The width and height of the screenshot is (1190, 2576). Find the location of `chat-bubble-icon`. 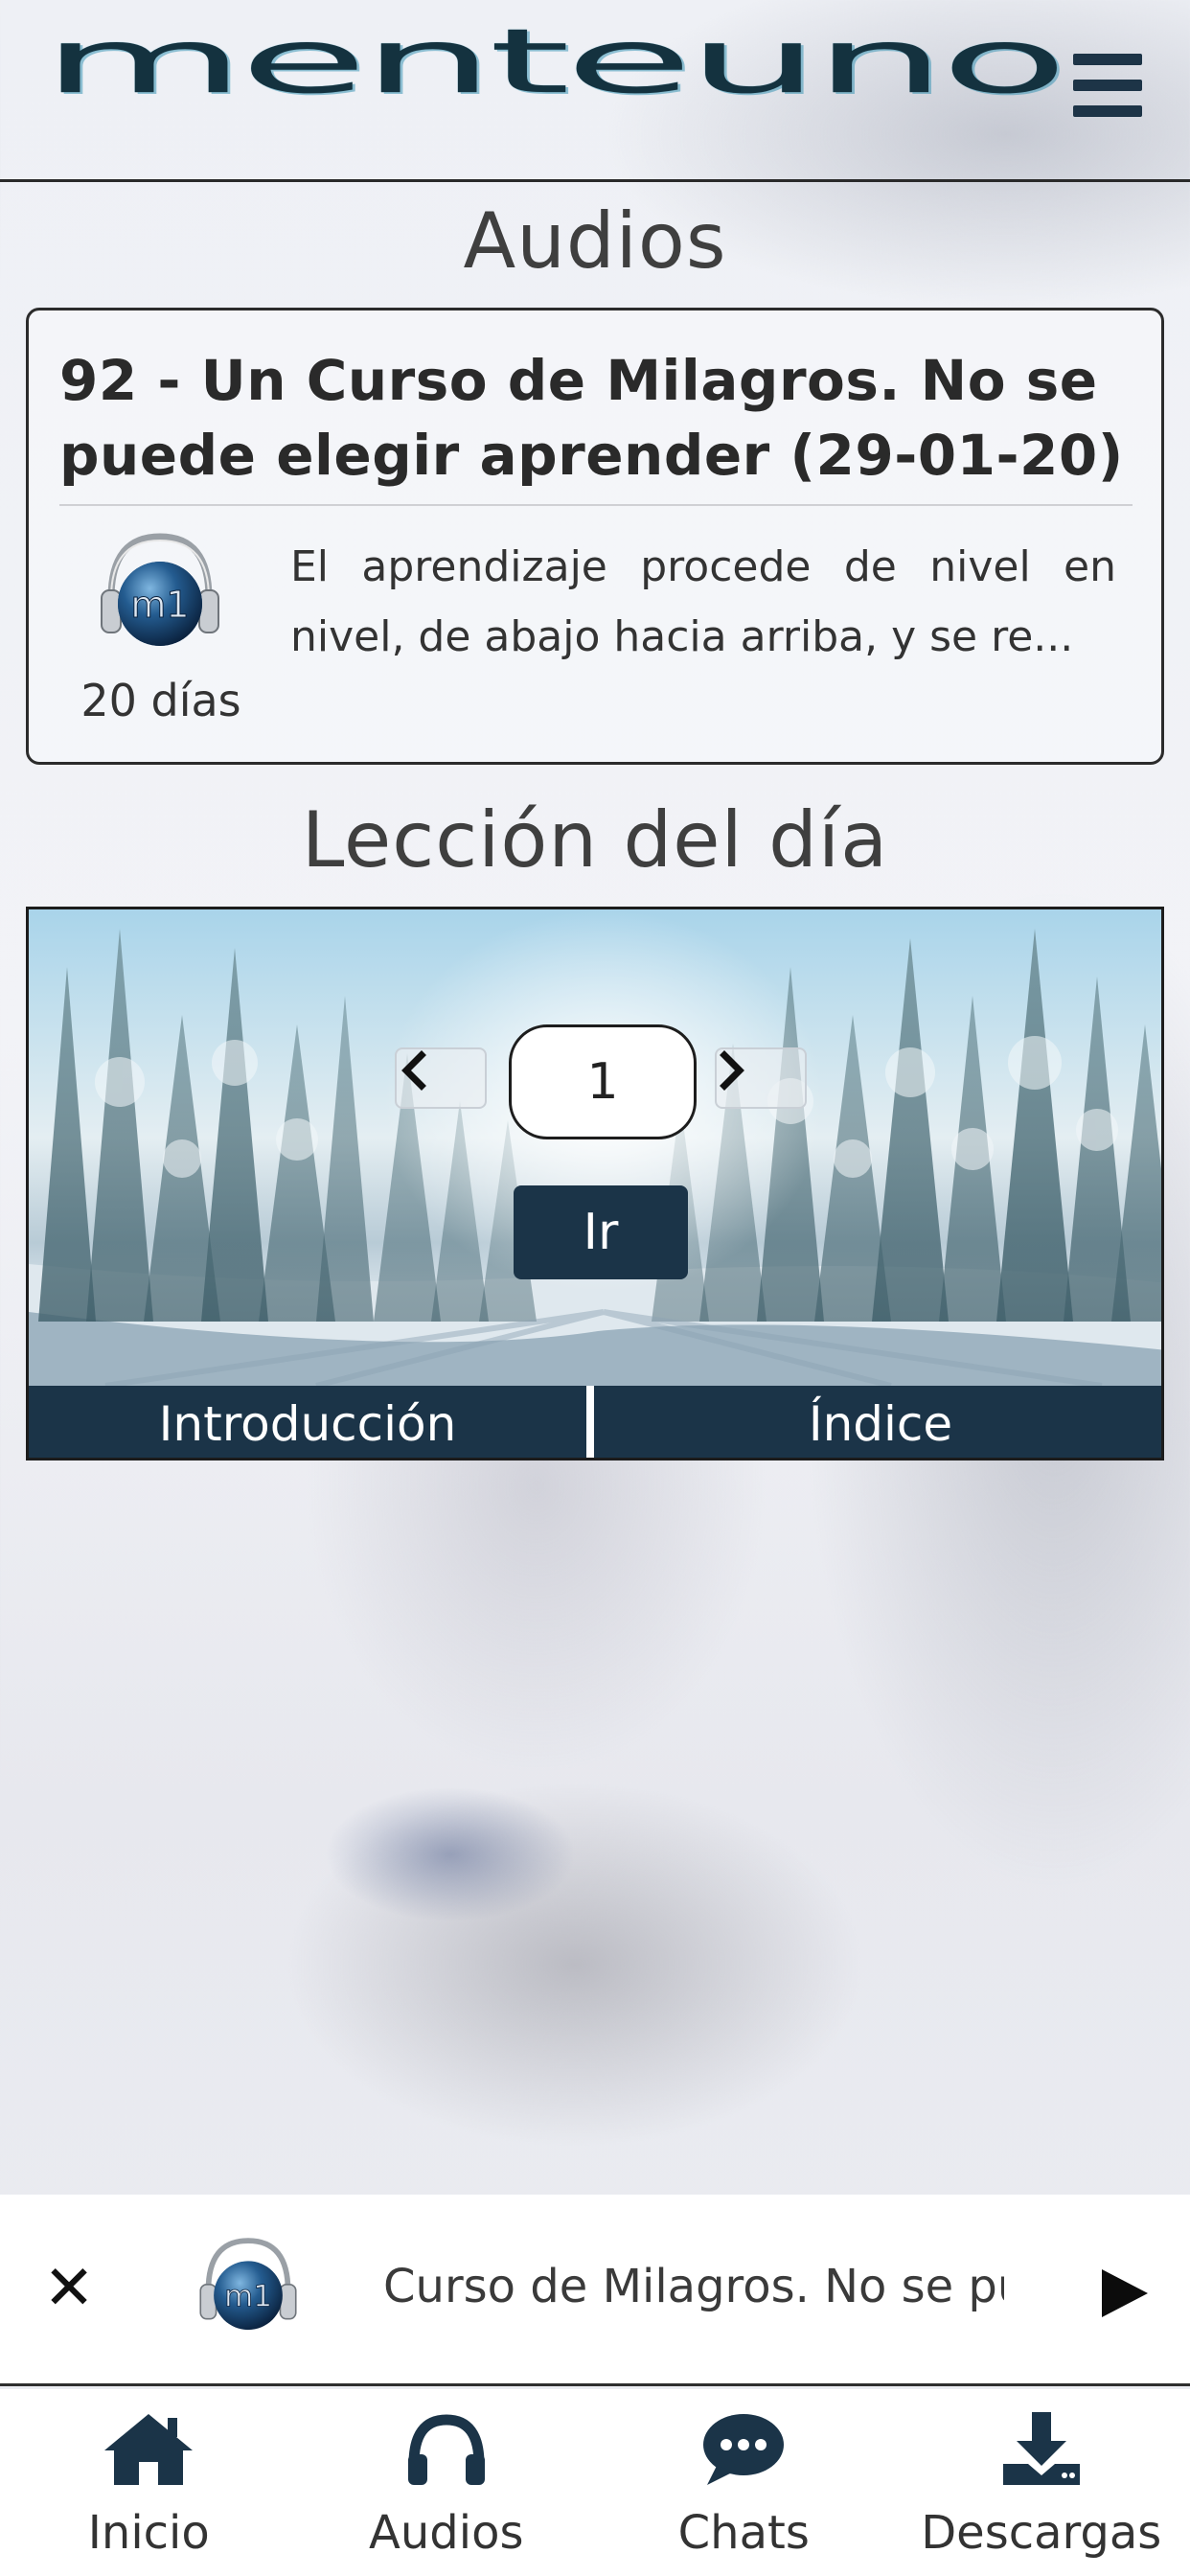

chat-bubble-icon is located at coordinates (744, 2449).